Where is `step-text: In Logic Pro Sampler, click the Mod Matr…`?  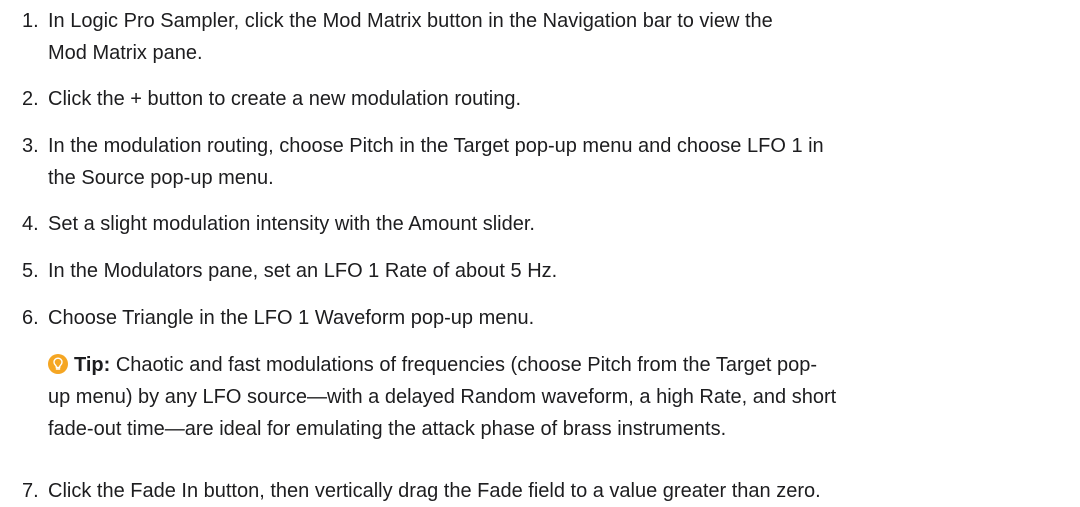
step-text: In Logic Pro Sampler, click the Mod Matr… is located at coordinates (410, 37).